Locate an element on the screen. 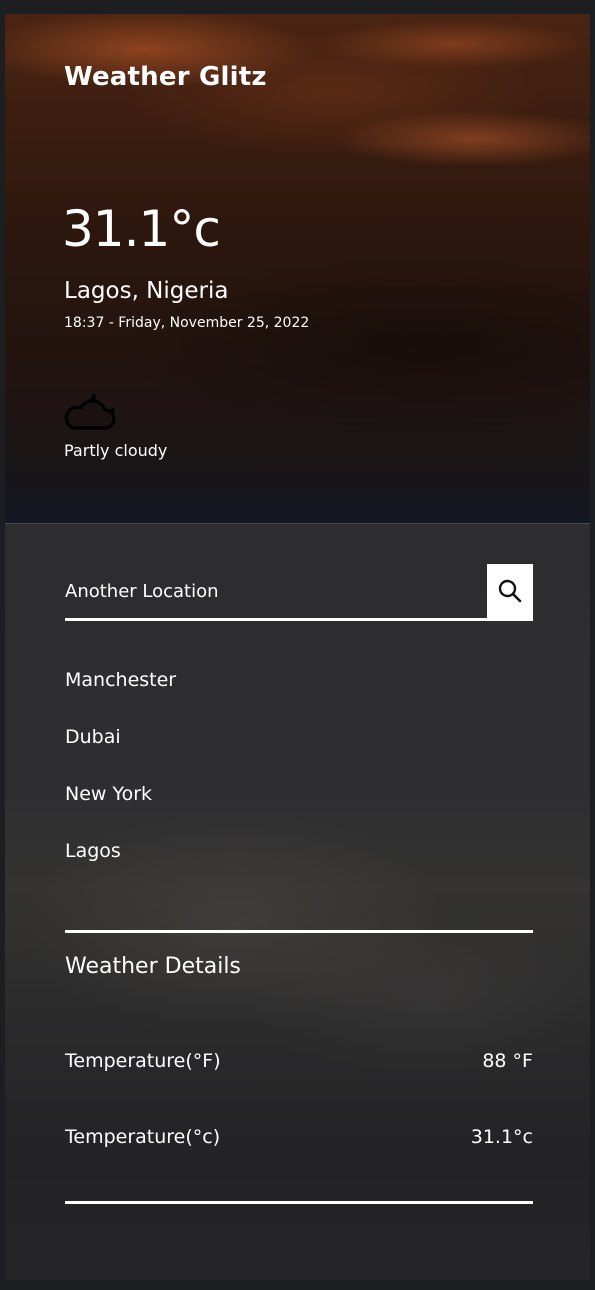  detail-label: Temperature(°F) is located at coordinates (143, 1061).